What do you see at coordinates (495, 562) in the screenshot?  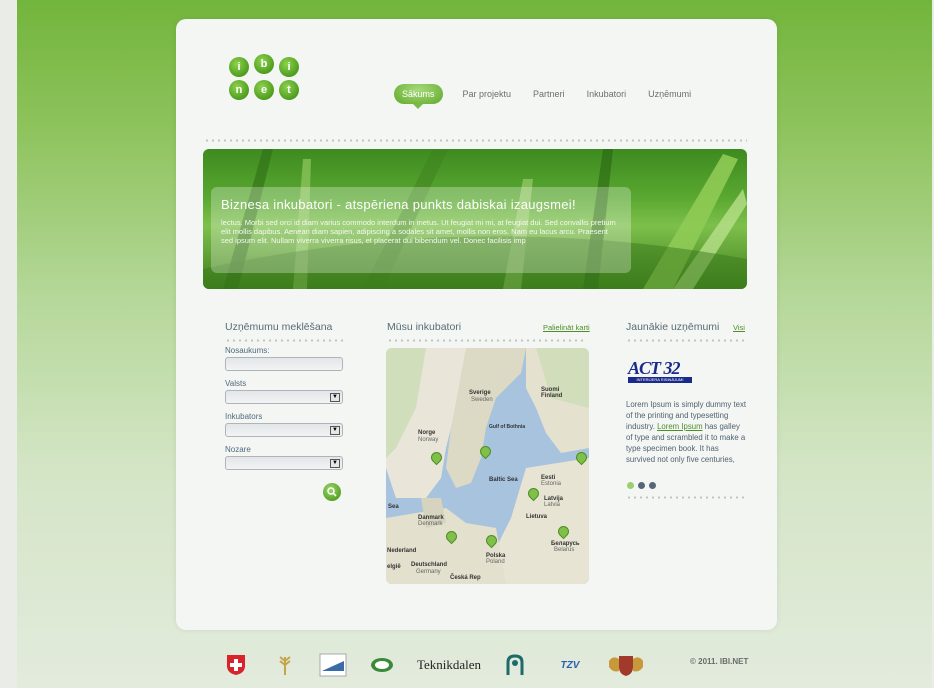 I see `map-label-poland: Poland` at bounding box center [495, 562].